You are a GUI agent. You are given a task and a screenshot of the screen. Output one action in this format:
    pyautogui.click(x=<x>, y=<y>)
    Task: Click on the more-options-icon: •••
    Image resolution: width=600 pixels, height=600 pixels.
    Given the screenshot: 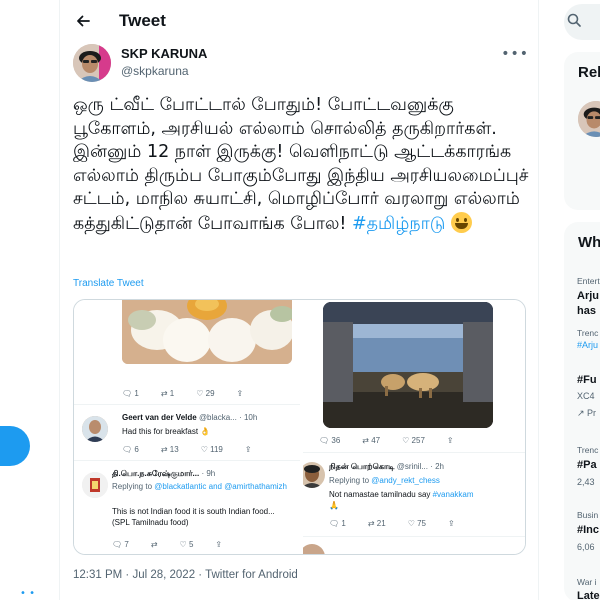 What is the action you would take?
    pyautogui.click(x=515, y=54)
    